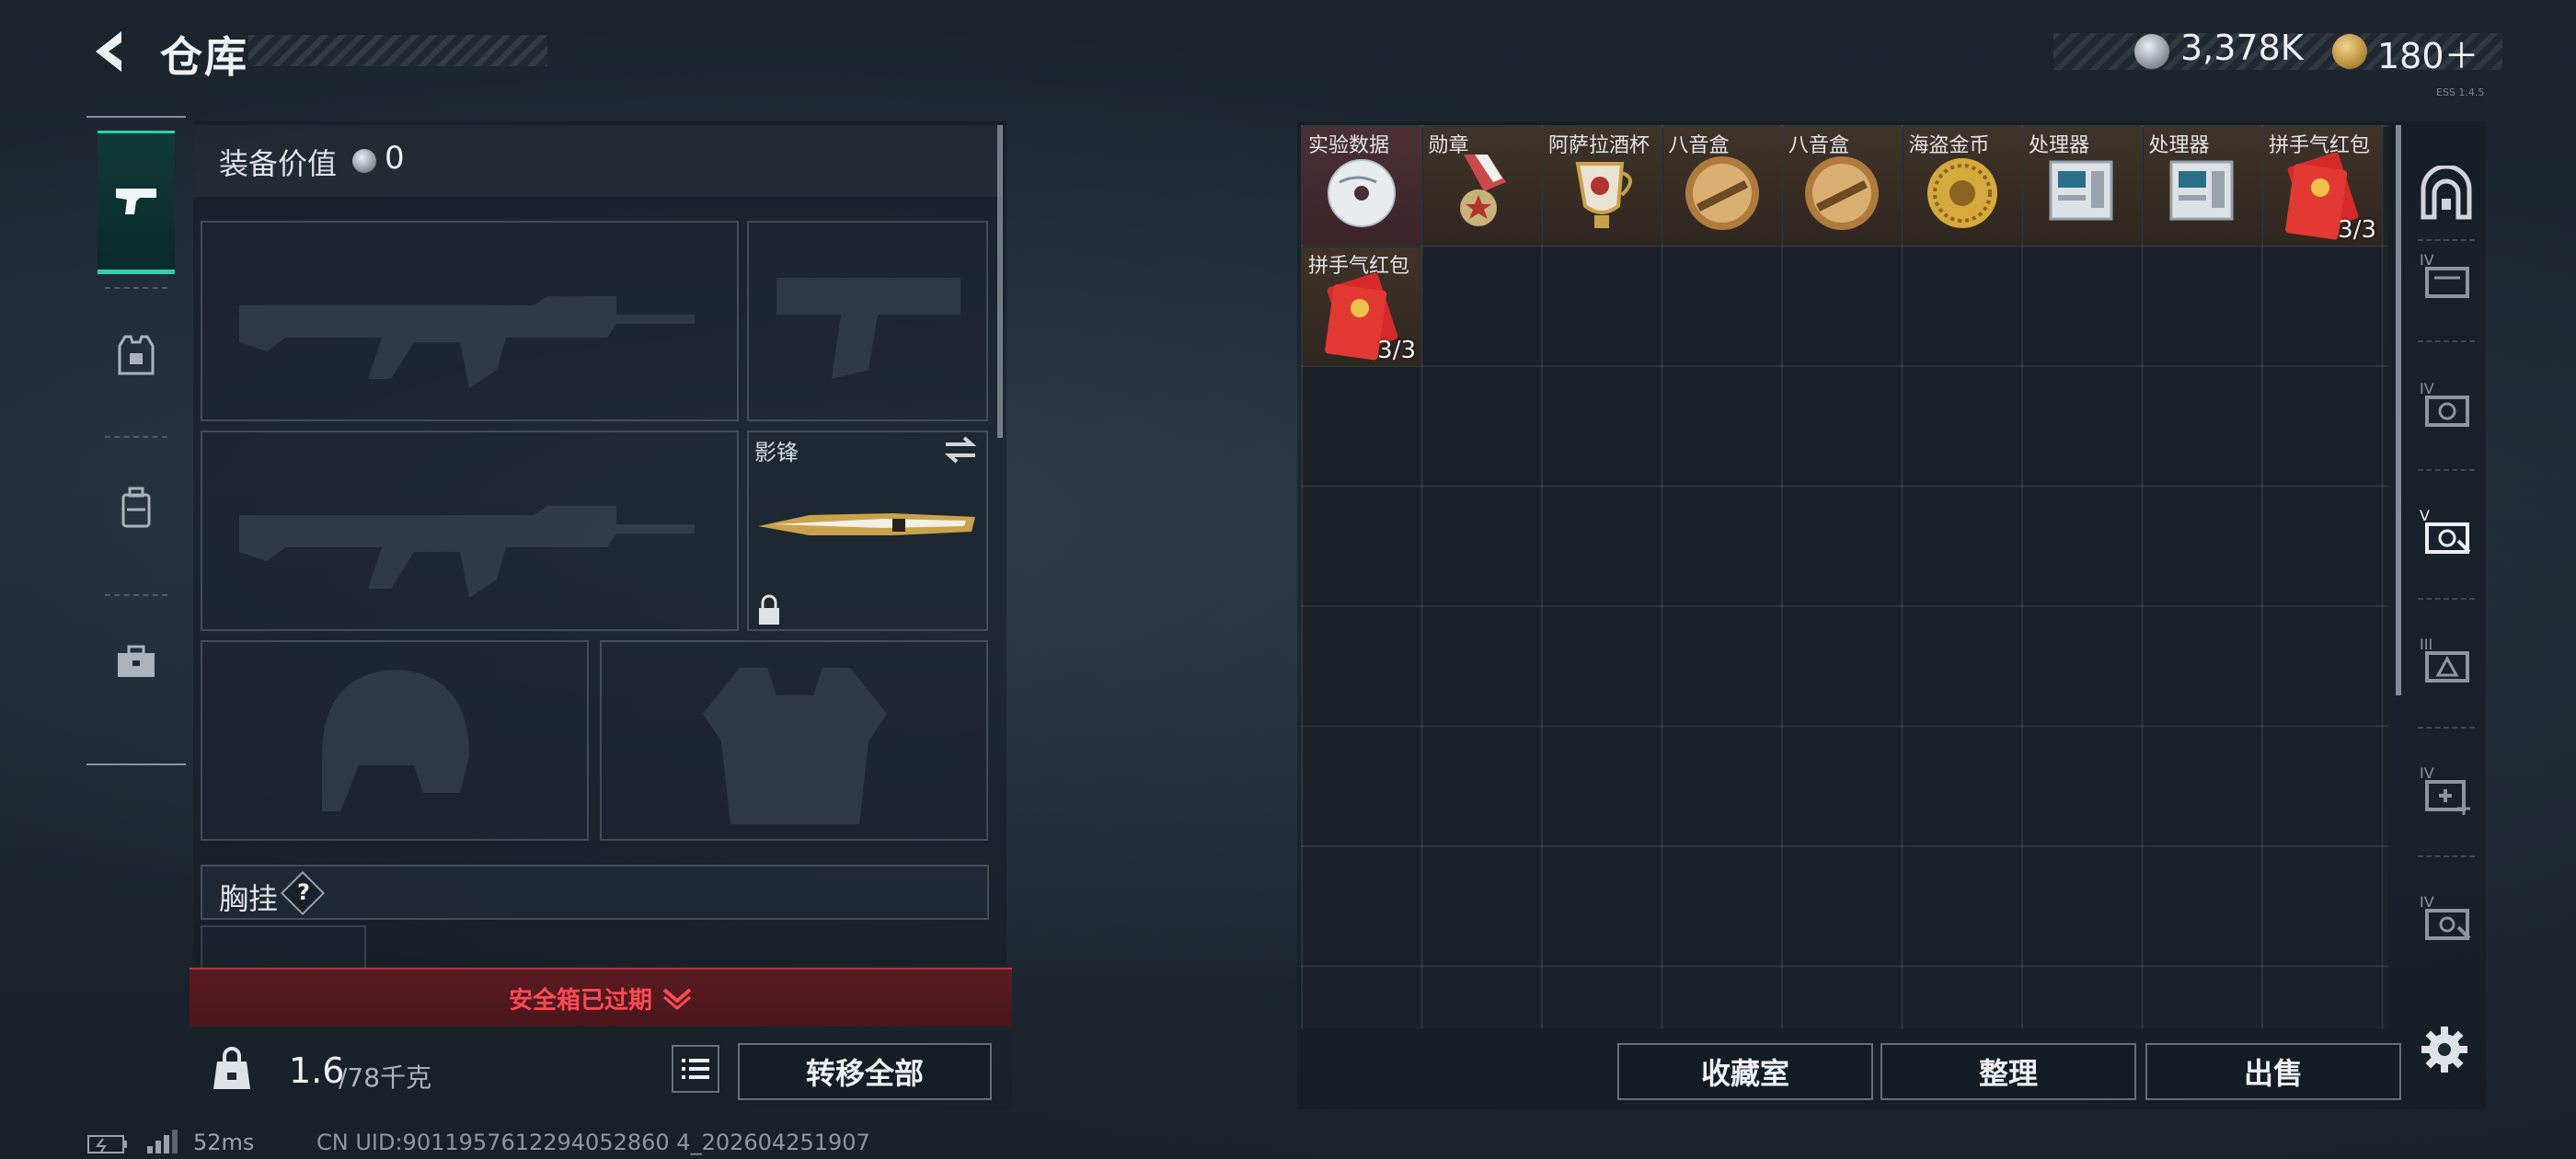  Describe the element at coordinates (769, 609) in the screenshot. I see `lock-icon` at that location.